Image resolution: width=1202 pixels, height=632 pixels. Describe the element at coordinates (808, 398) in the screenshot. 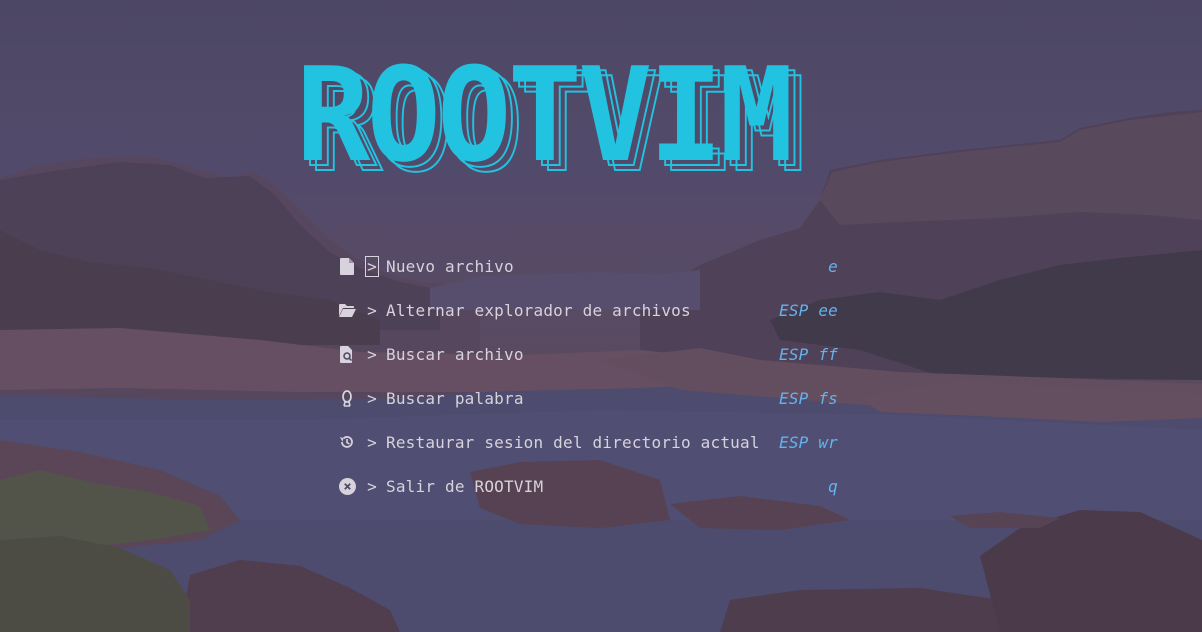

I see `menu-item-shortcut: ESP fs` at that location.